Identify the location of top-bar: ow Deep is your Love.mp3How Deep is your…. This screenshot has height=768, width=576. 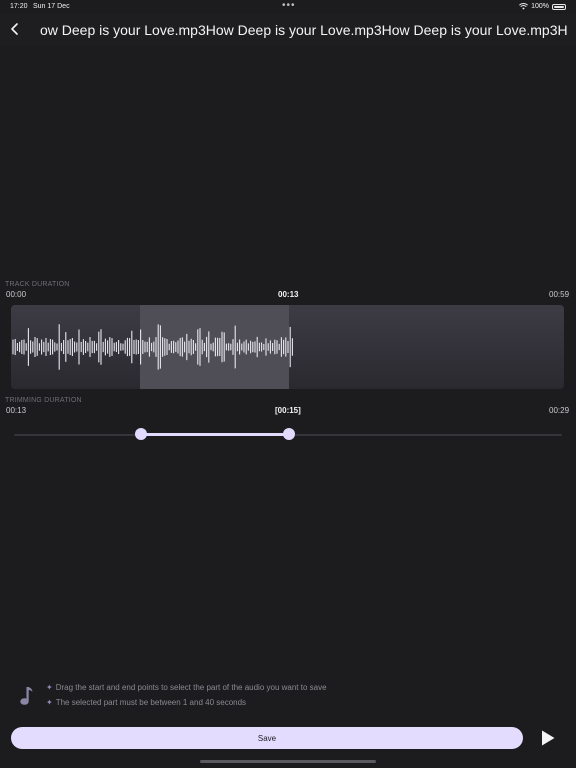
(288, 30).